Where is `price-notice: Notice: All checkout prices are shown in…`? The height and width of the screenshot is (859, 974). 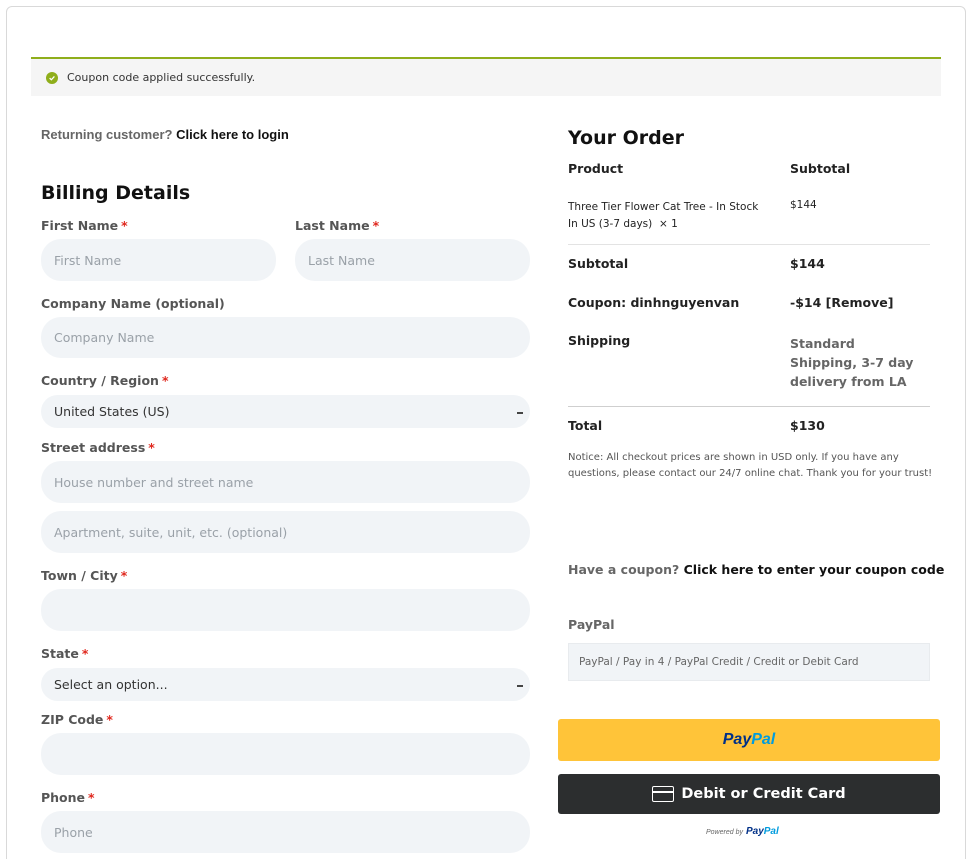
price-notice: Notice: All checkout prices are shown in… is located at coordinates (750, 465).